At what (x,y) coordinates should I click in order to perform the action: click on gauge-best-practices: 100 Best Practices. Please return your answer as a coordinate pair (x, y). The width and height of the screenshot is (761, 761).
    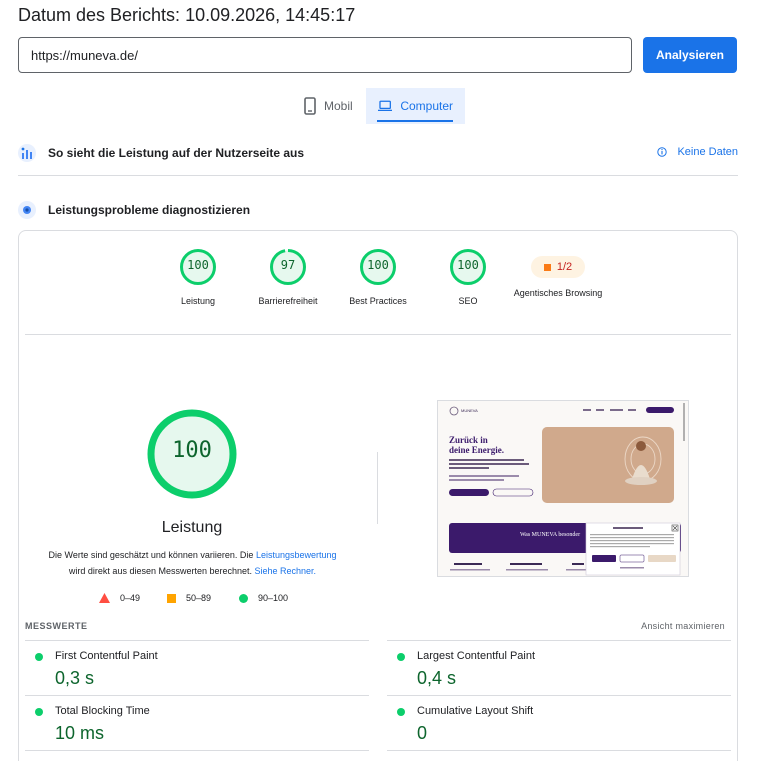
    Looking at the image, I should click on (378, 278).